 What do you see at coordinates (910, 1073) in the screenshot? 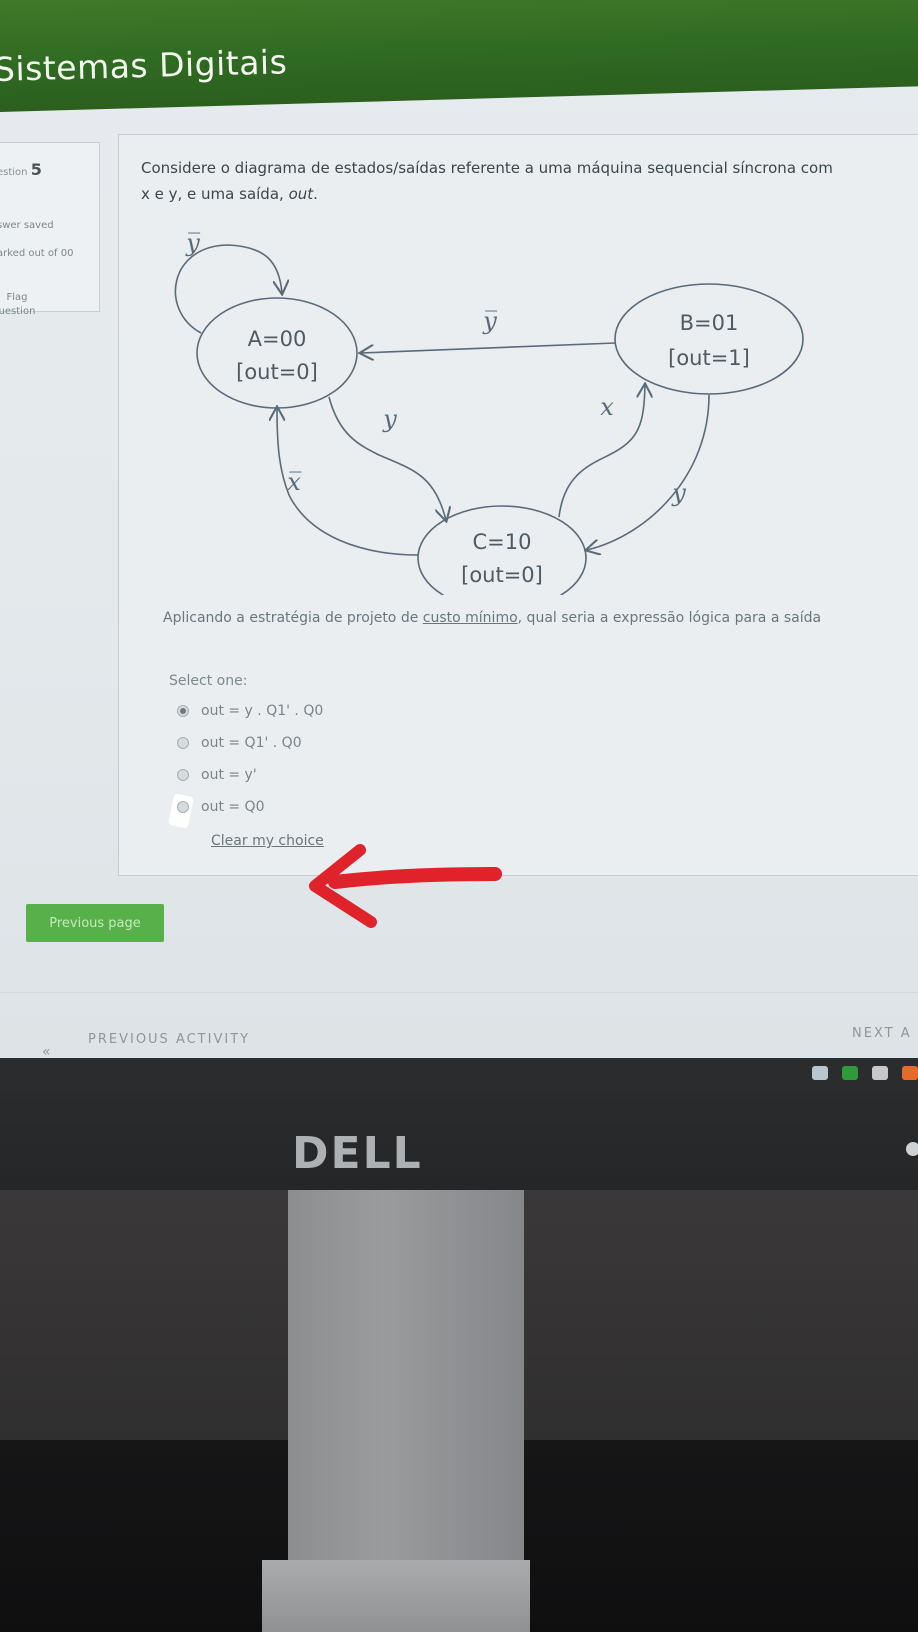
I see `user-icon` at bounding box center [910, 1073].